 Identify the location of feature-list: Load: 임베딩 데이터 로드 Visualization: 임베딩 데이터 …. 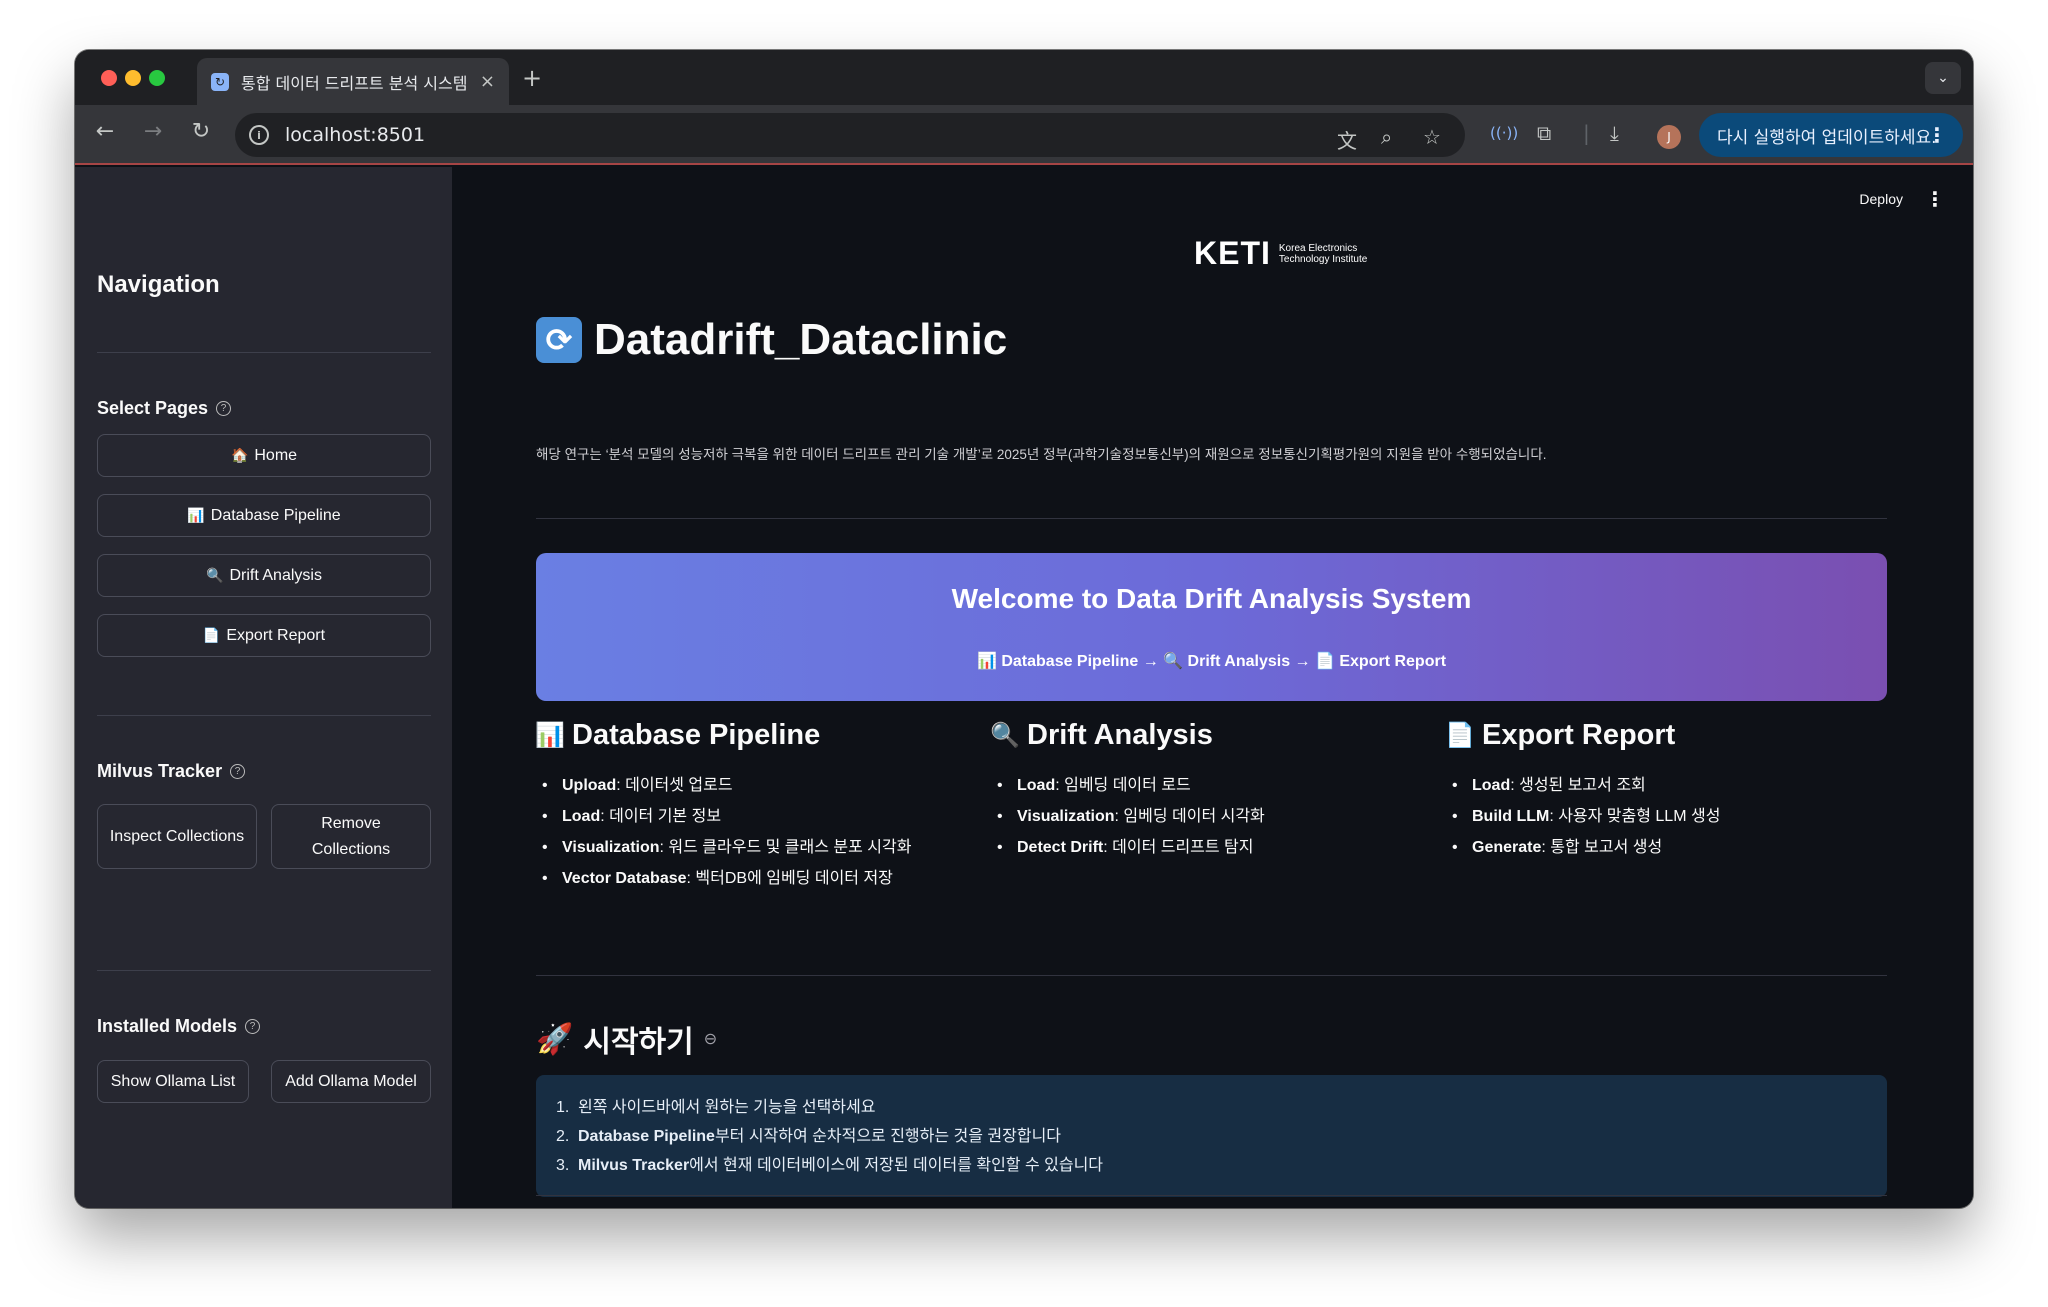
(1201, 816).